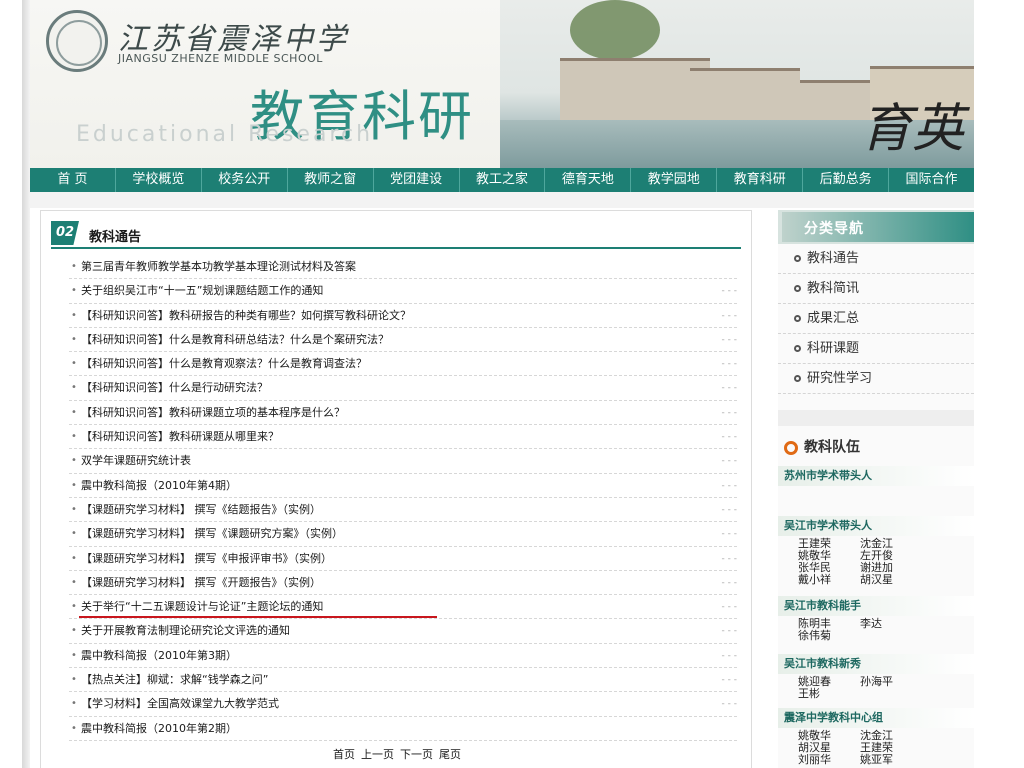  I want to click on team-group: 吴江市教科新秀 姚迎春 孙海平 王彬, so click(876, 681).